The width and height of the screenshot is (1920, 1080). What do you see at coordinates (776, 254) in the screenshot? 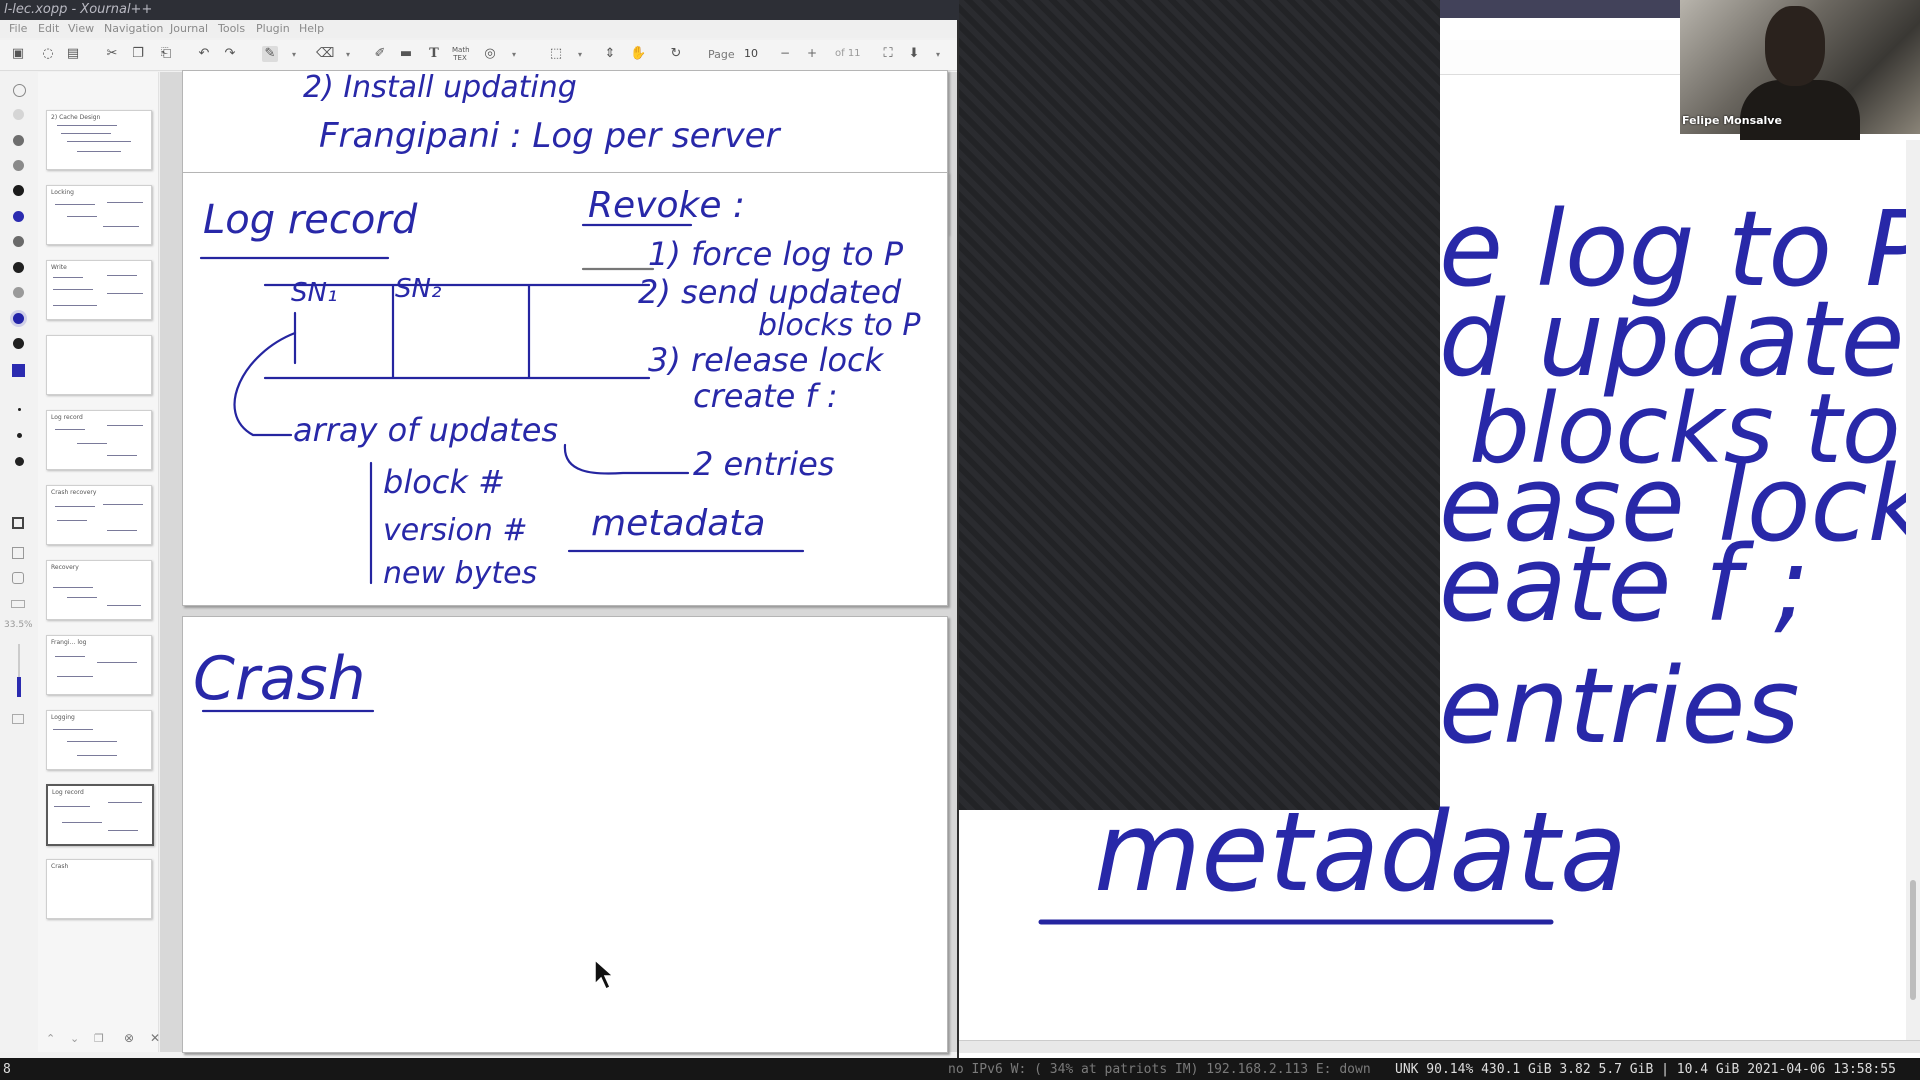
I see `ink-step1: 1) force log to P` at bounding box center [776, 254].